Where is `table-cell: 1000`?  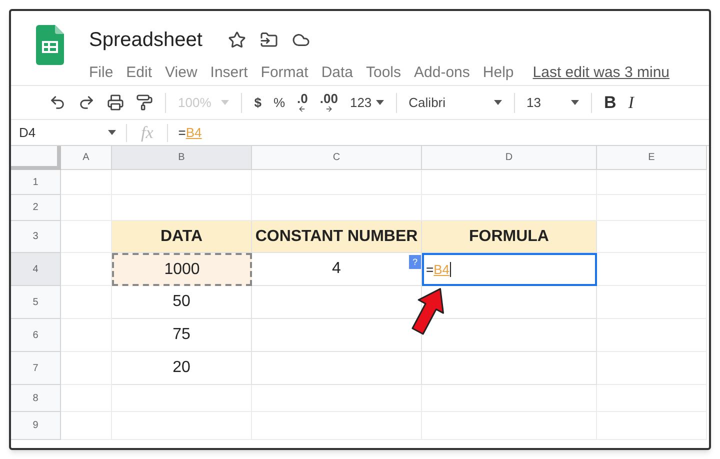 table-cell: 1000 is located at coordinates (182, 269).